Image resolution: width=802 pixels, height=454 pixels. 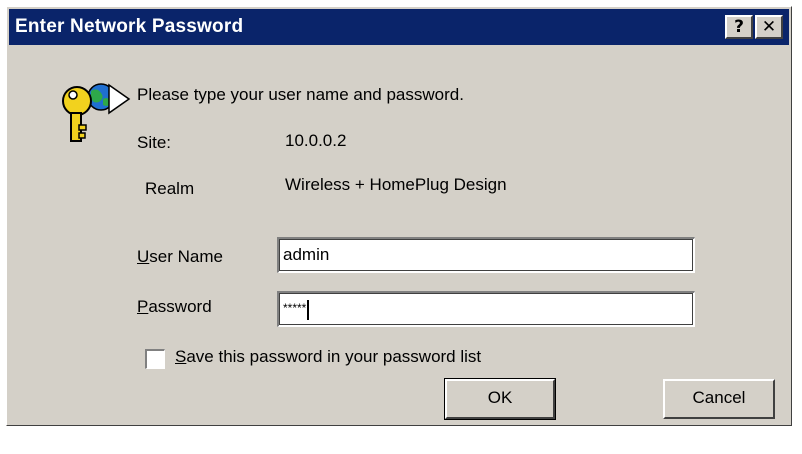 I want to click on title-bar: Enter Network Password ? ✕, so click(x=399, y=27).